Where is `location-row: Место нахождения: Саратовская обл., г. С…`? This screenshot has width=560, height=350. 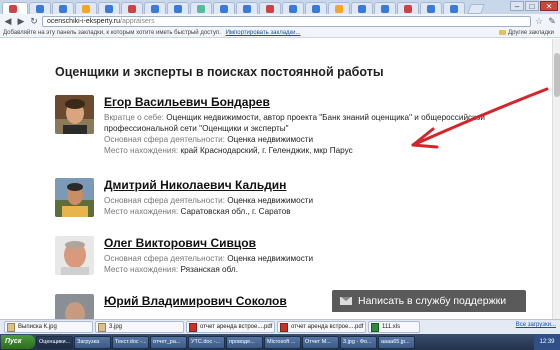 location-row: Место нахождения: Саратовская обл., г. С… is located at coordinates (197, 211).